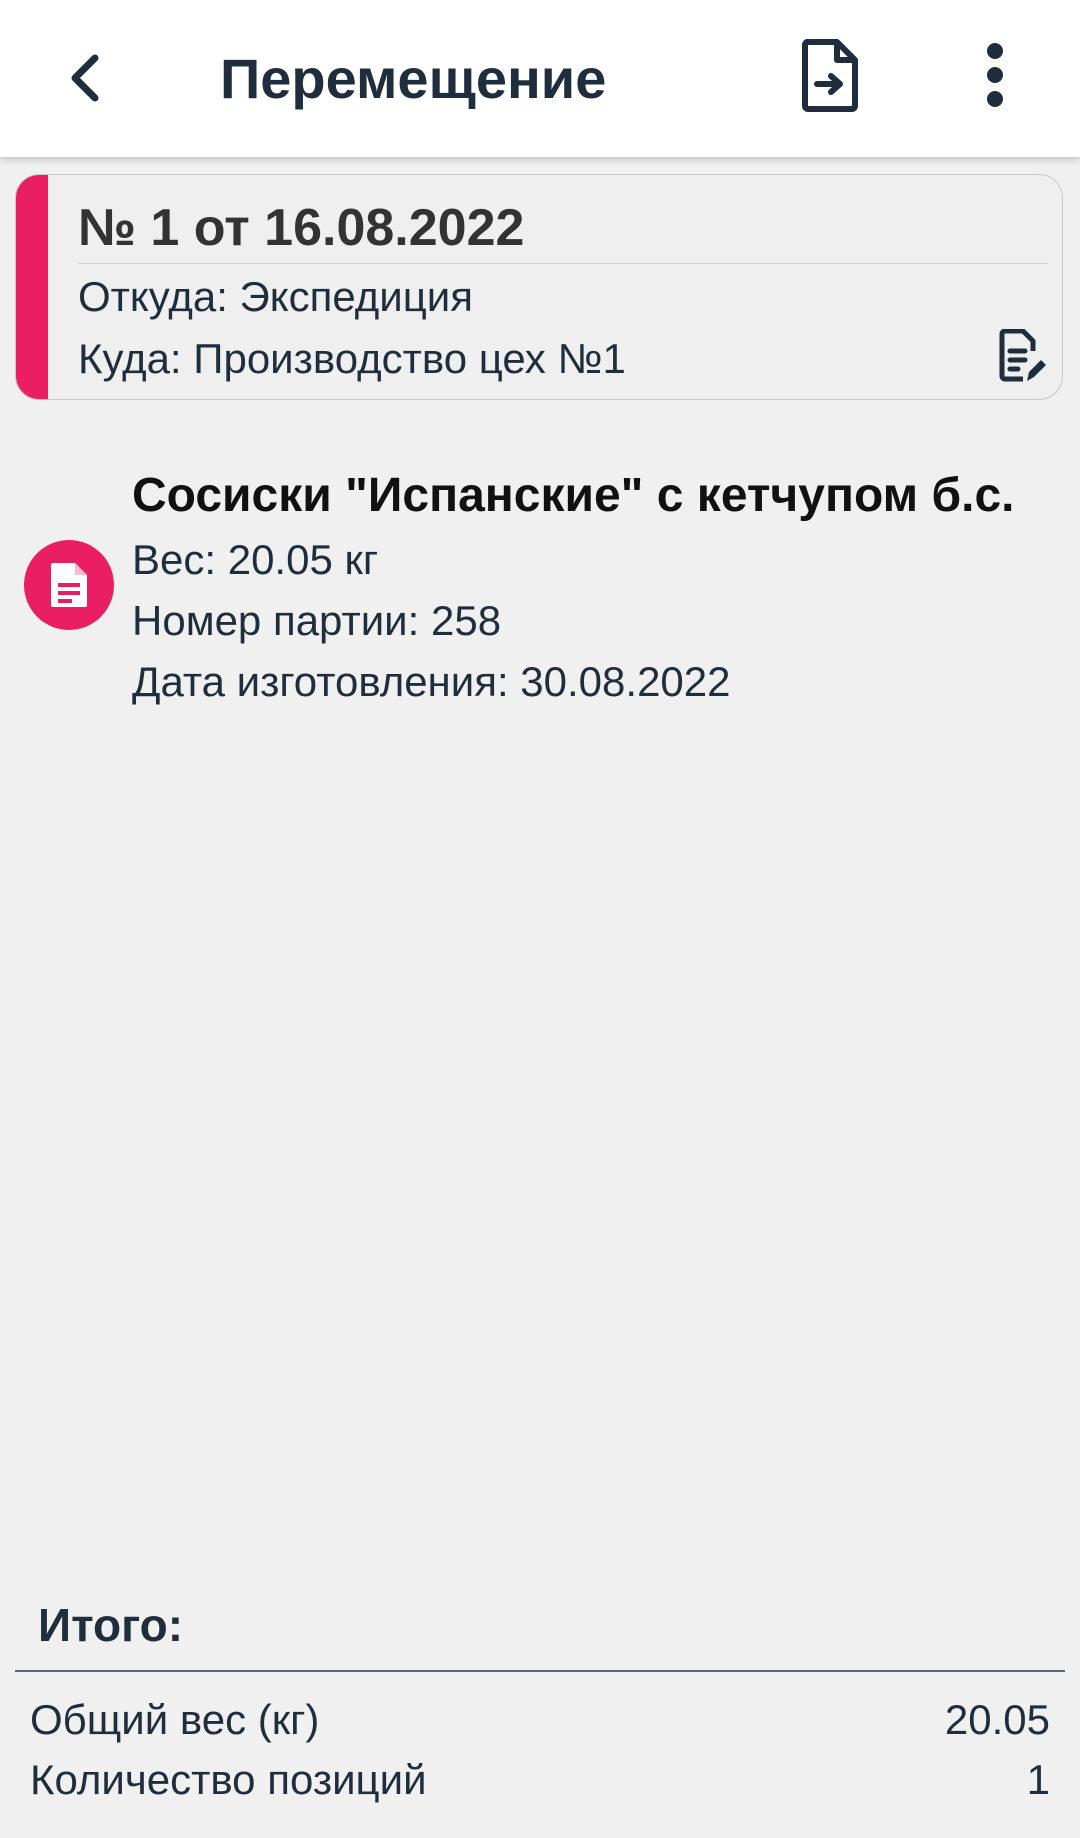 The image size is (1080, 1838). Describe the element at coordinates (540, 1780) in the screenshot. I see `positions-count-row: Количество позиций 1` at that location.